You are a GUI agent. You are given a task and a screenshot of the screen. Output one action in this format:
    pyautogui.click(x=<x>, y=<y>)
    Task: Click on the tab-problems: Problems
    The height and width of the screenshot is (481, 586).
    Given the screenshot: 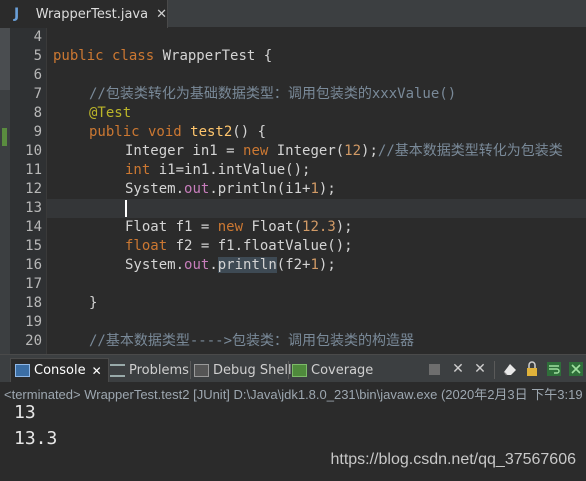 What is the action you would take?
    pyautogui.click(x=149, y=370)
    